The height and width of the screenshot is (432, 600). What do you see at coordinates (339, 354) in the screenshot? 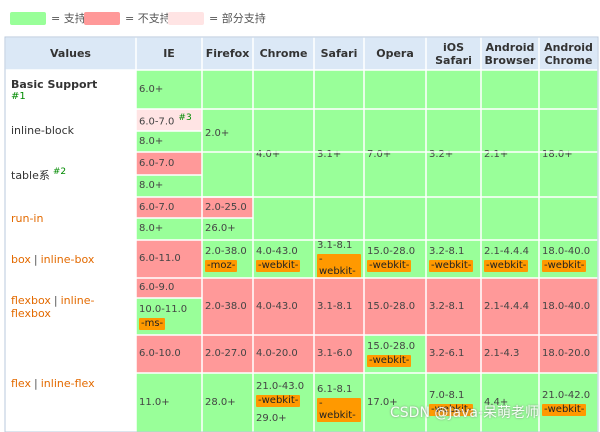
I see `support-cell-sa-fx-1: 3.1-6.0` at bounding box center [339, 354].